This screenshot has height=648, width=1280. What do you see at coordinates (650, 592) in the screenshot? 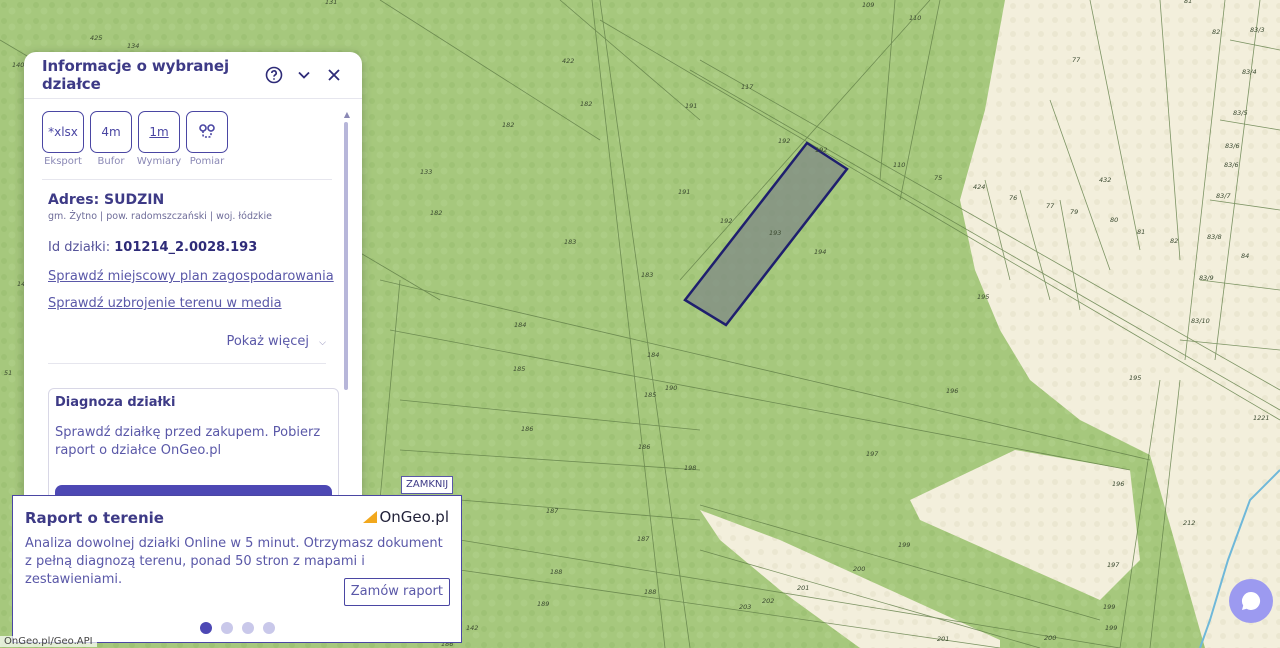
I see `parcel-number-label: 188` at bounding box center [650, 592].